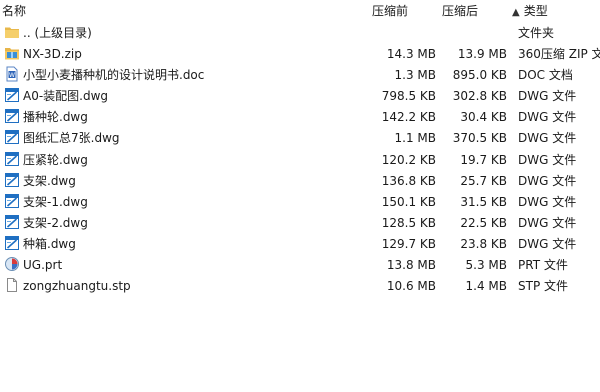 This screenshot has width=600, height=392. What do you see at coordinates (300, 53) in the screenshot?
I see `file-row: NX-3D.zip 14.3 MB 13.9 MB 360压缩 ZIP 文` at bounding box center [300, 53].